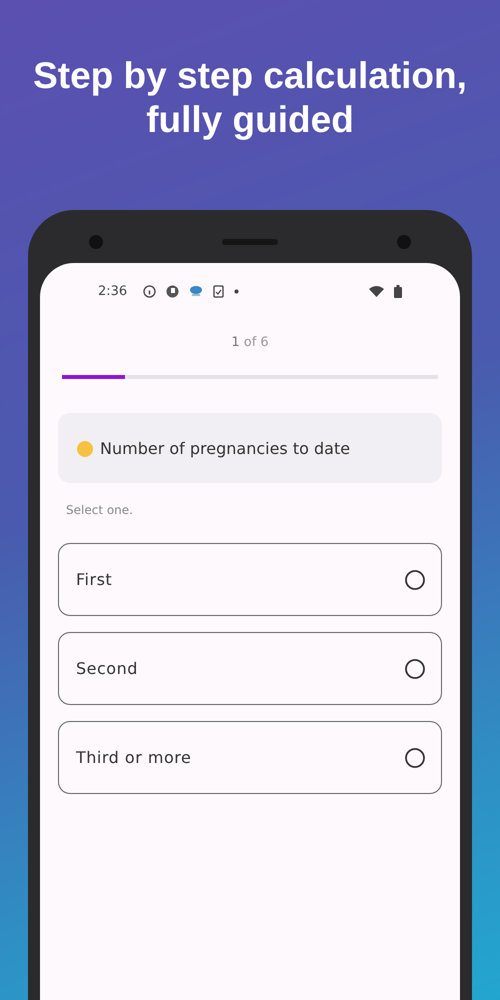 The image size is (500, 1000). What do you see at coordinates (100, 510) in the screenshot?
I see `hint-text: Select one.` at bounding box center [100, 510].